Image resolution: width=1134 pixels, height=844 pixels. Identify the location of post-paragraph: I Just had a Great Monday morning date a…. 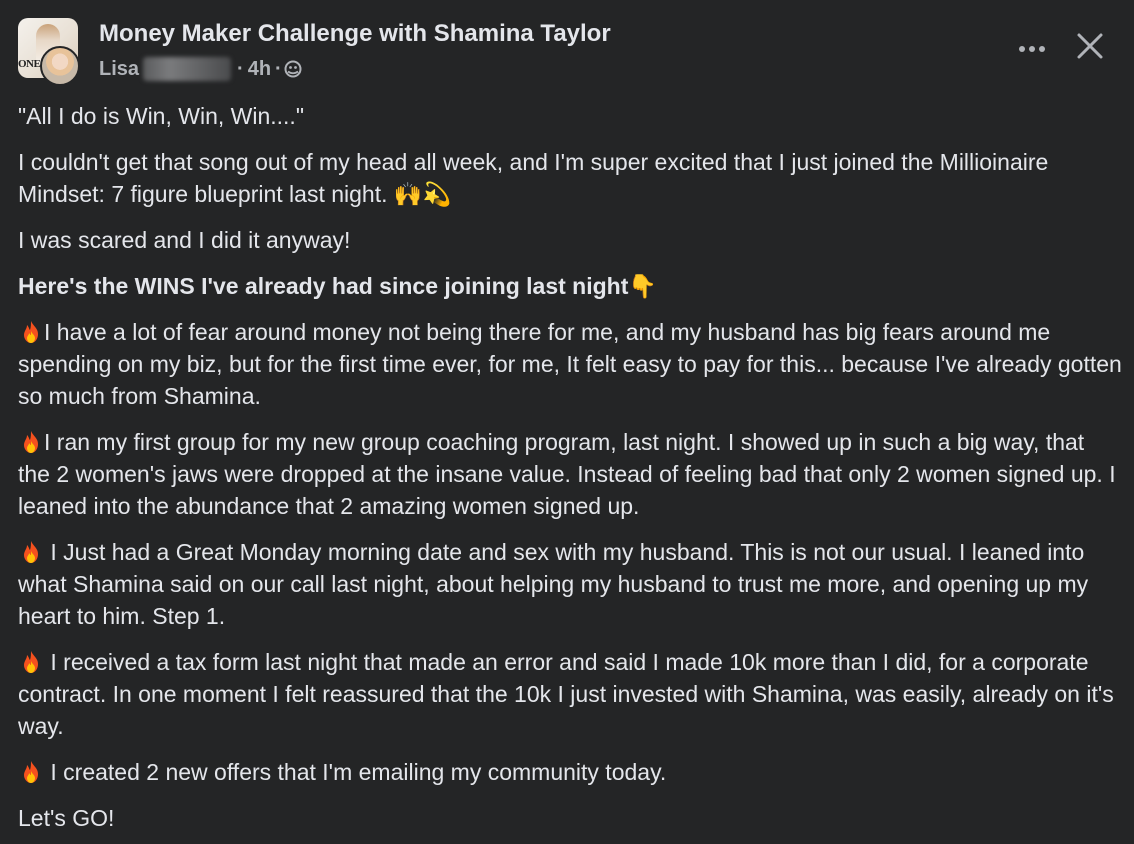
(570, 584).